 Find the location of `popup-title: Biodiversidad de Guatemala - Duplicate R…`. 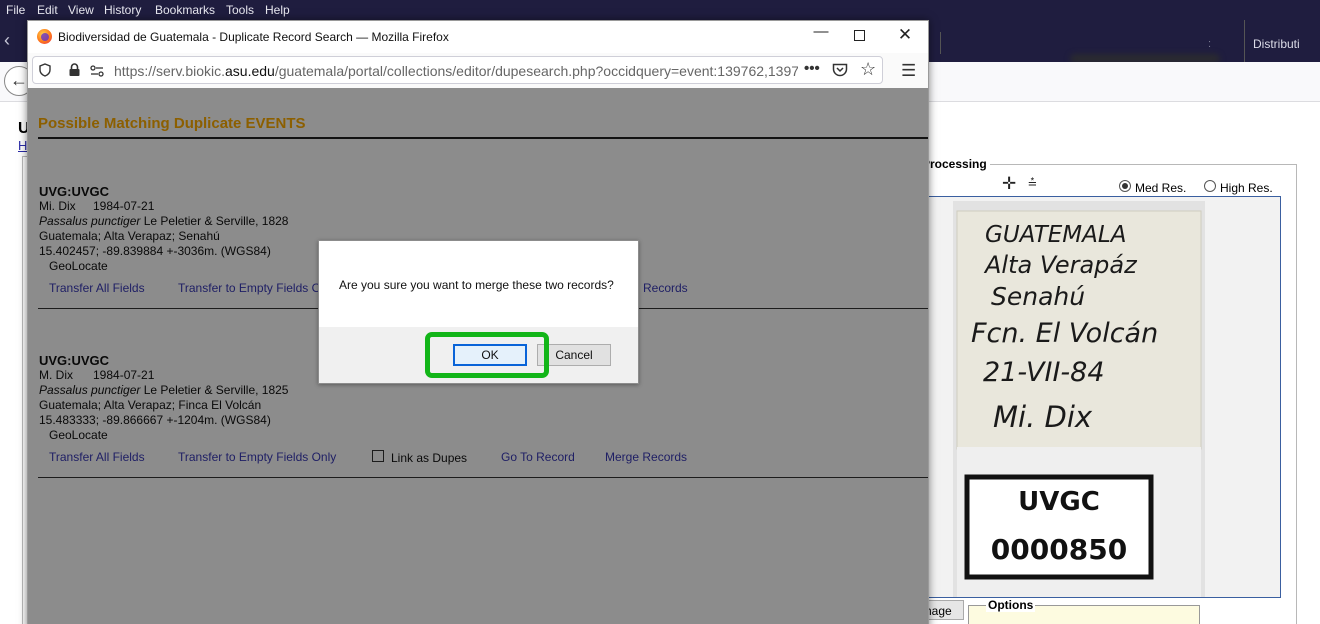

popup-title: Biodiversidad de Guatemala - Duplicate R… is located at coordinates (253, 37).